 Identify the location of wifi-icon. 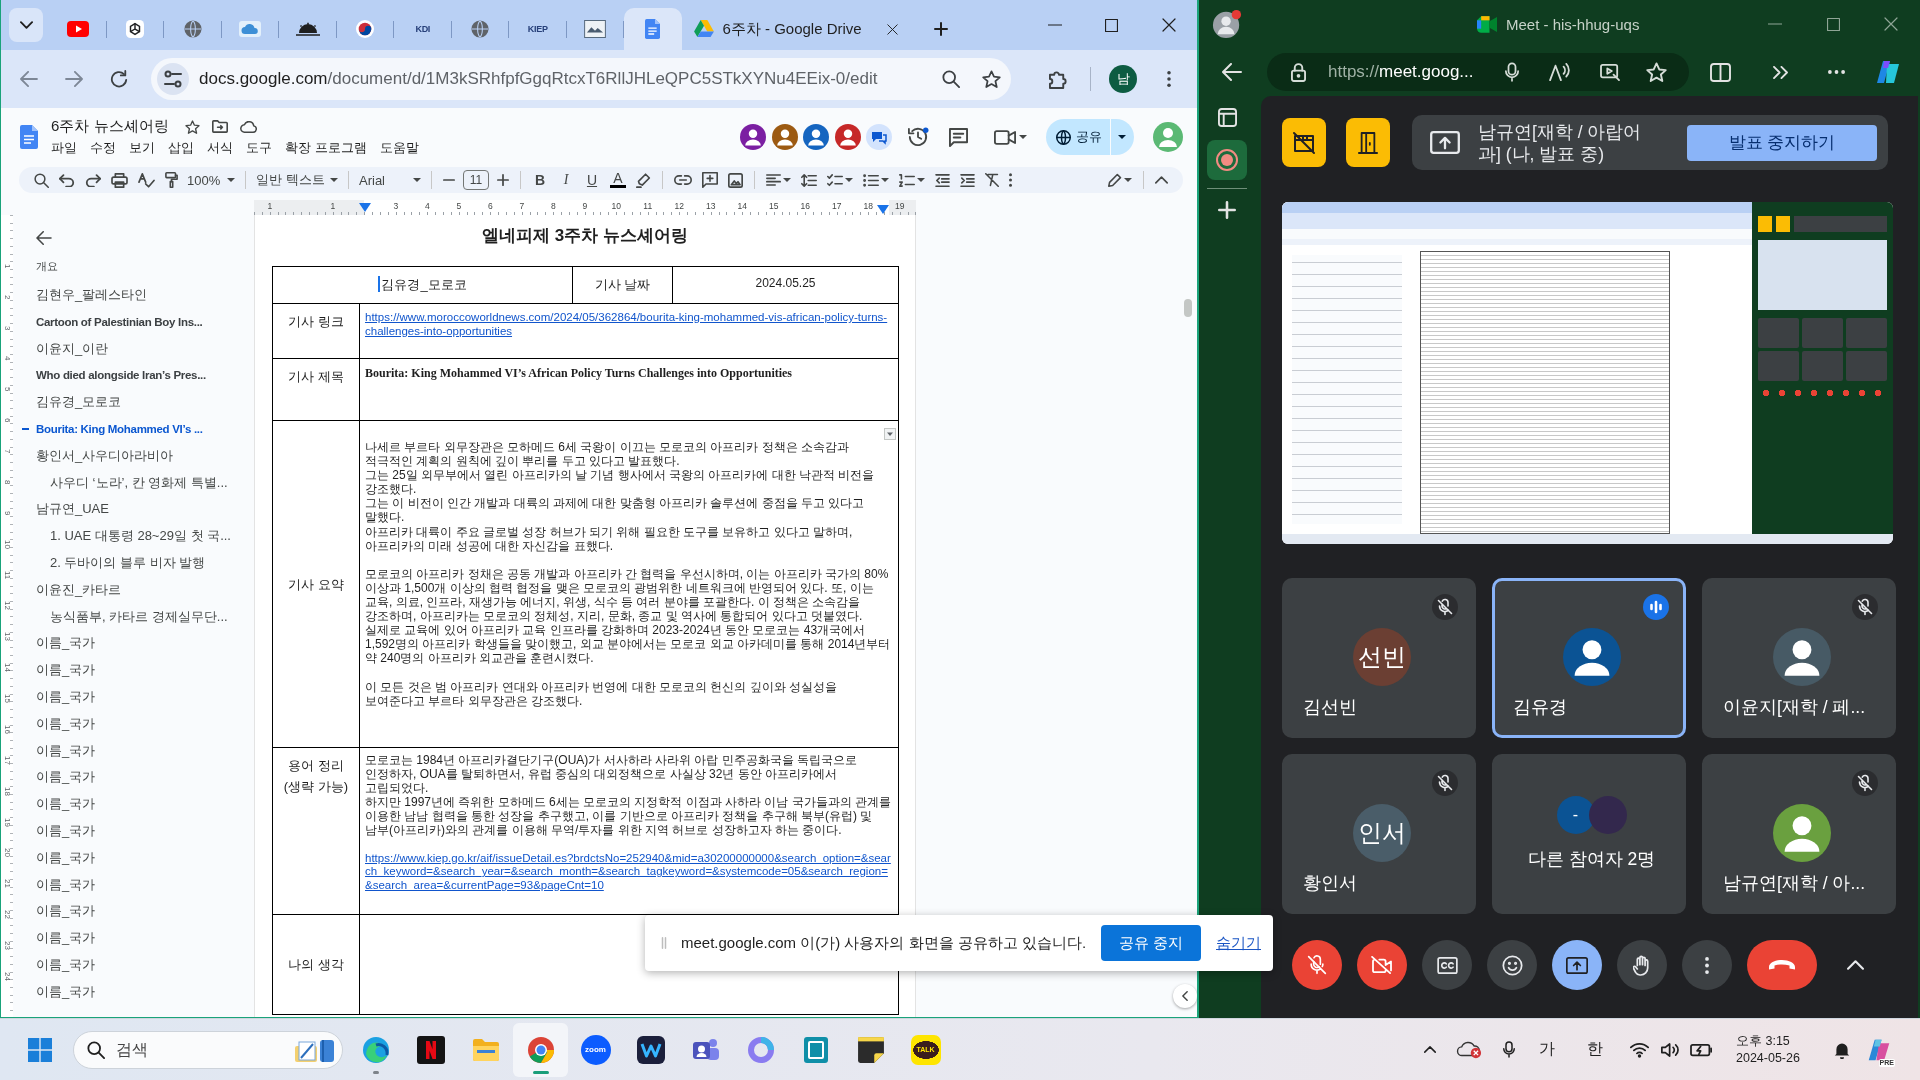
(1639, 1049).